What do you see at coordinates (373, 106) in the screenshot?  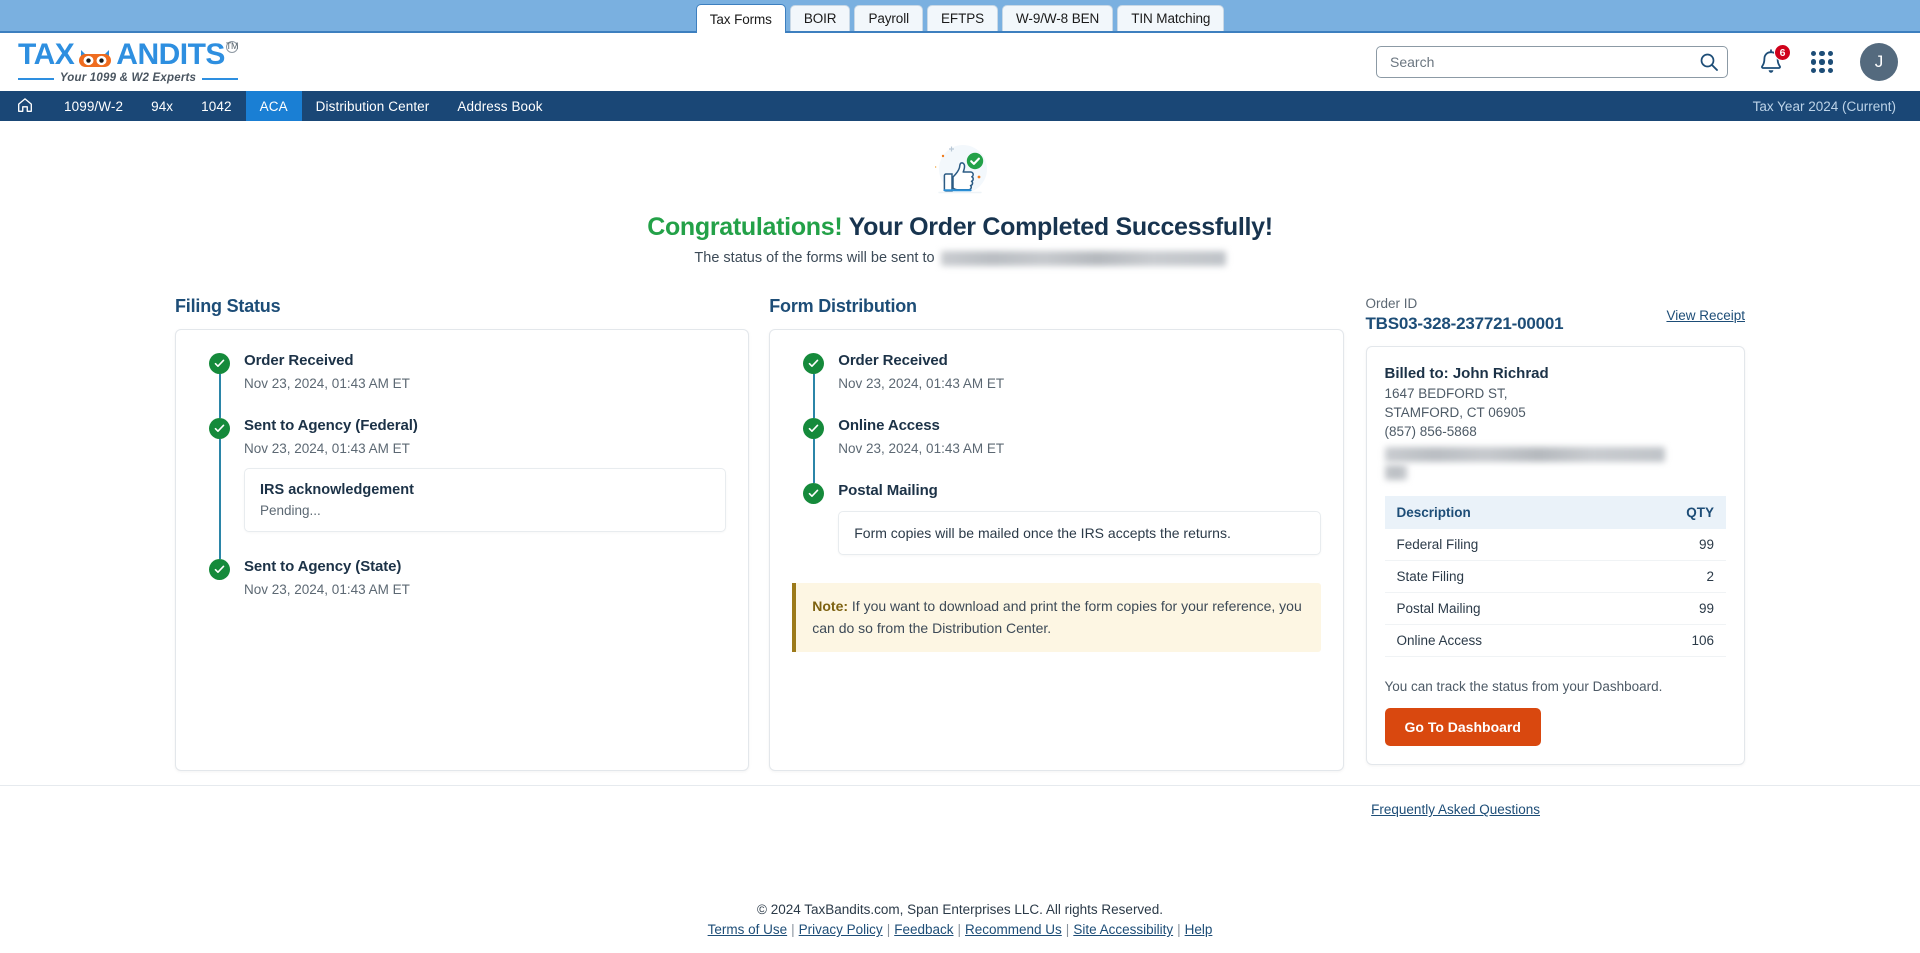 I see `nav-item-distribution-center: Distribution Center` at bounding box center [373, 106].